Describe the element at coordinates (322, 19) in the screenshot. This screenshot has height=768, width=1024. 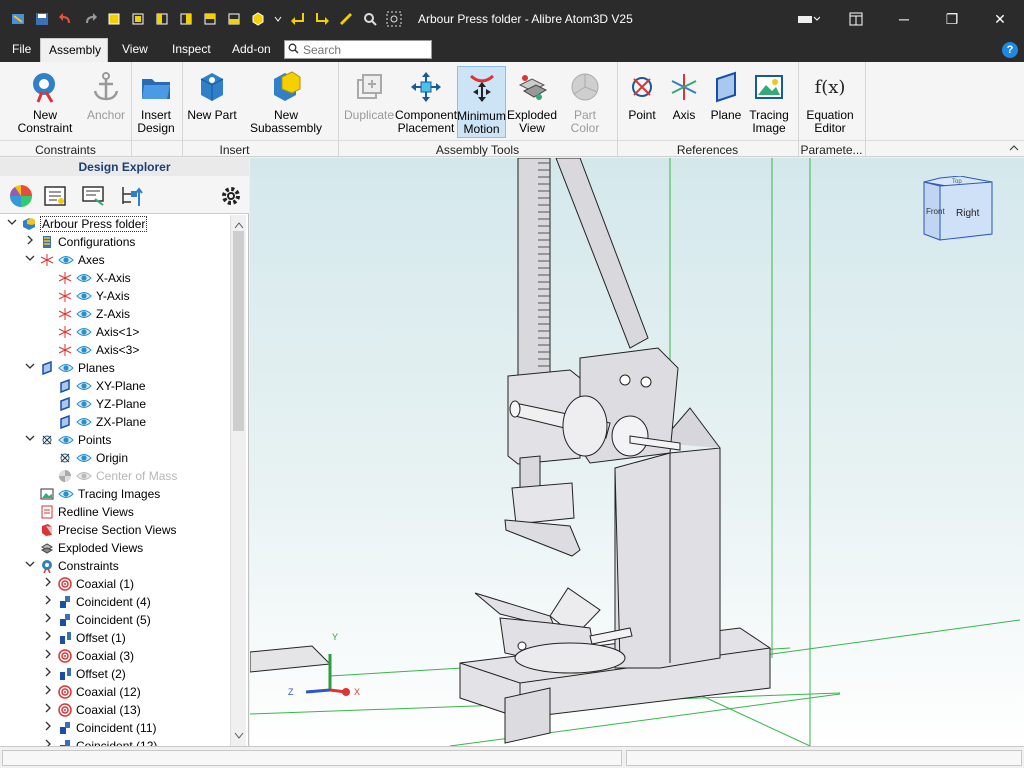
I see `arrow-down-right-icon` at that location.